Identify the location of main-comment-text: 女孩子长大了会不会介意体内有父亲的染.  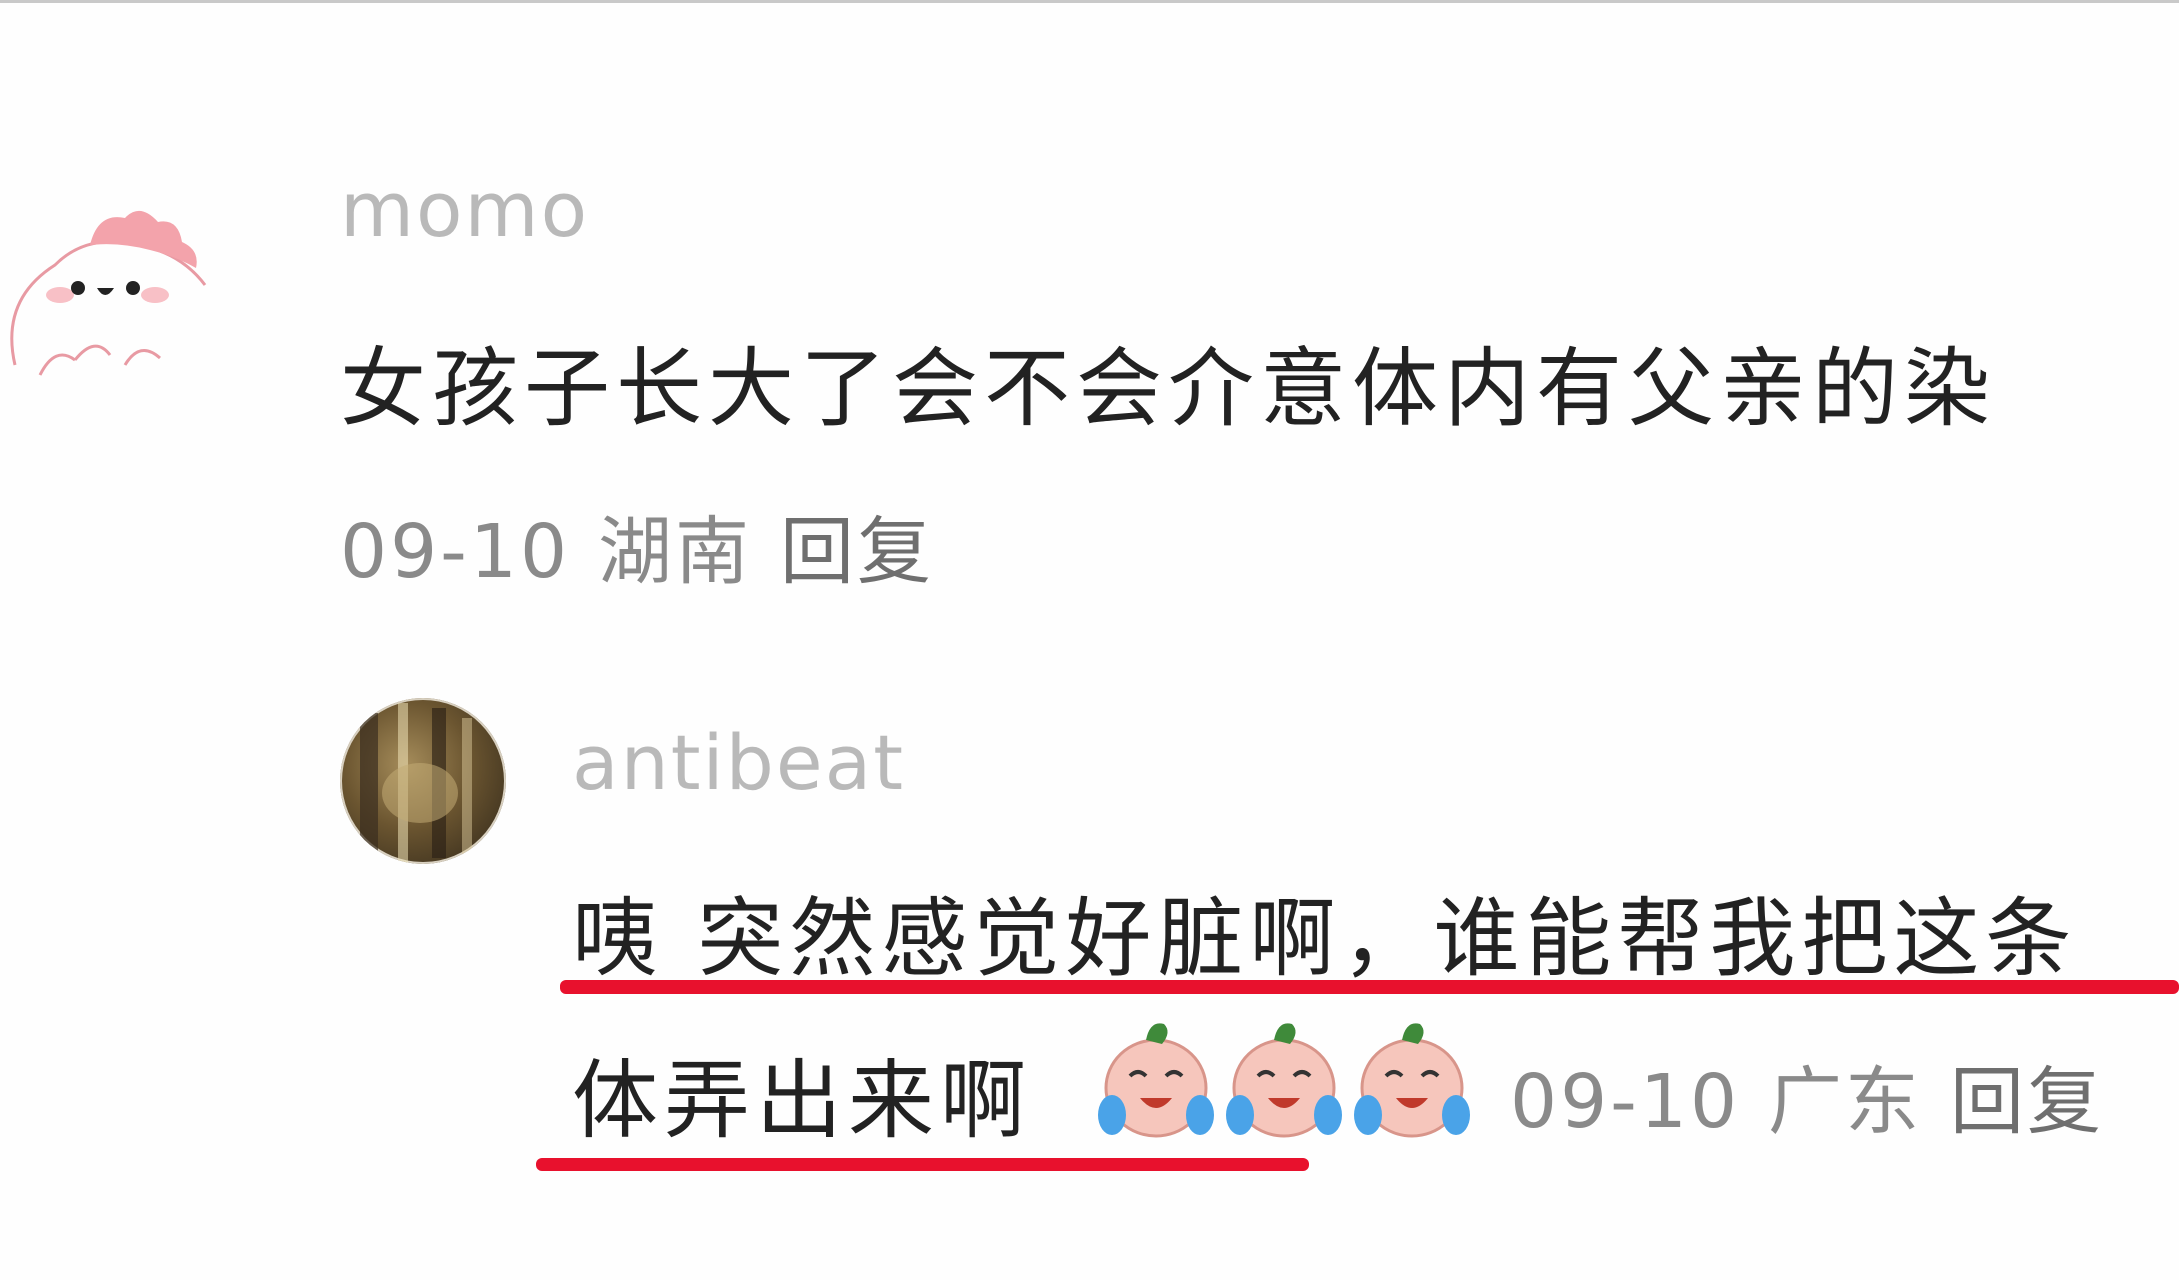
(1168, 389).